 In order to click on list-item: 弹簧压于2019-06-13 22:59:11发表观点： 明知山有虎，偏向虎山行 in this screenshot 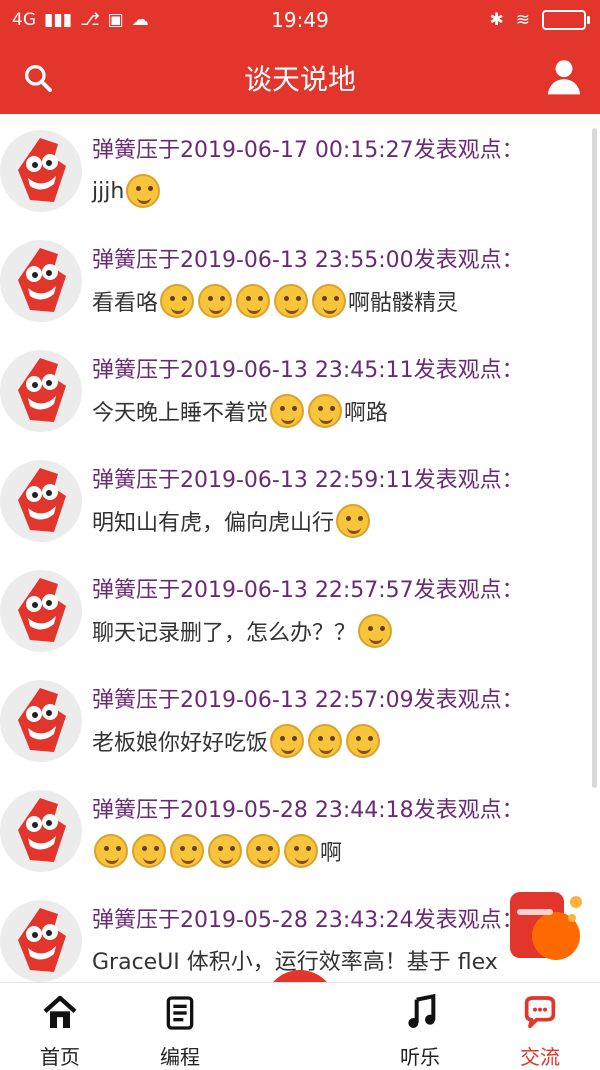, I will do `click(300, 499)`.